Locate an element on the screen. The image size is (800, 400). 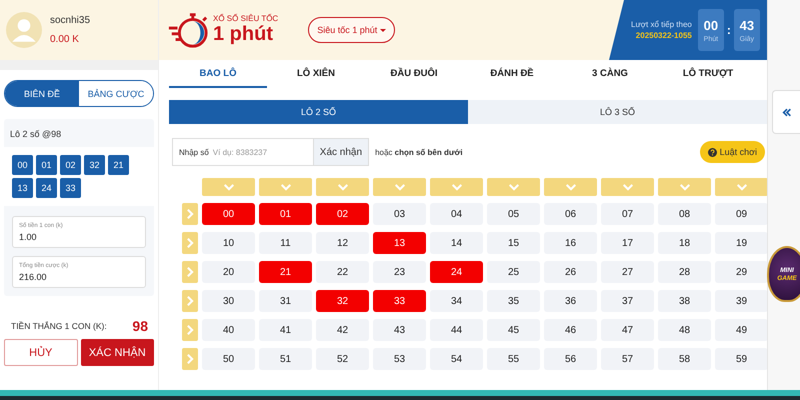
number-cell: 10 is located at coordinates (228, 243).